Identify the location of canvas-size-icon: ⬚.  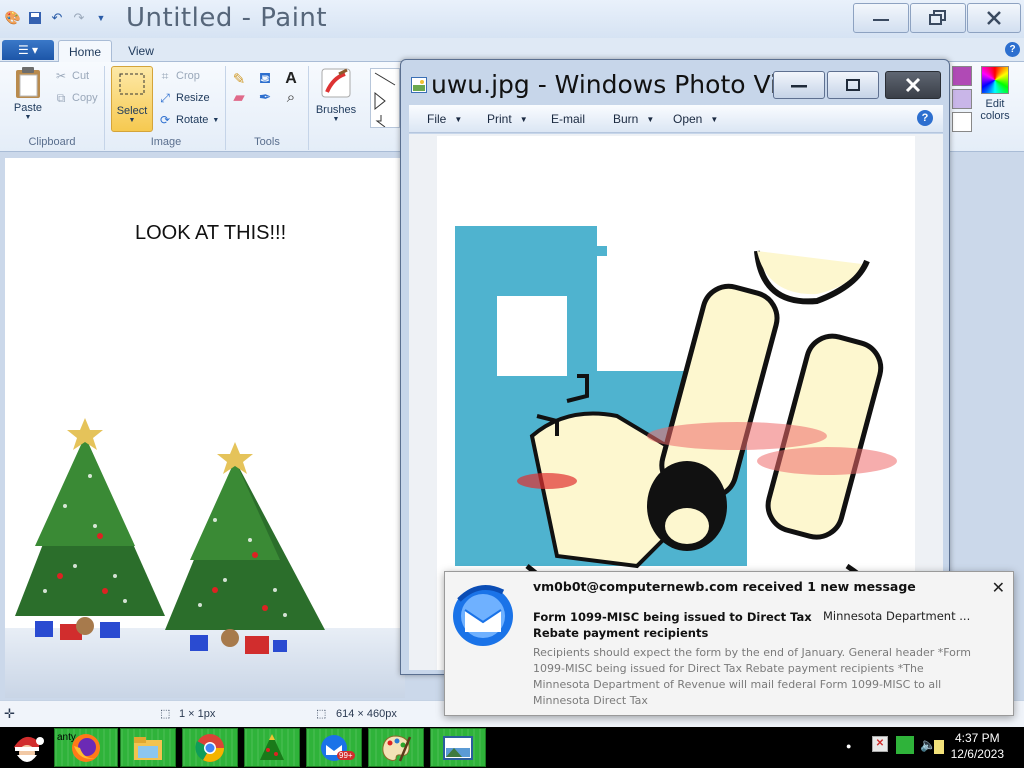
(321, 714).